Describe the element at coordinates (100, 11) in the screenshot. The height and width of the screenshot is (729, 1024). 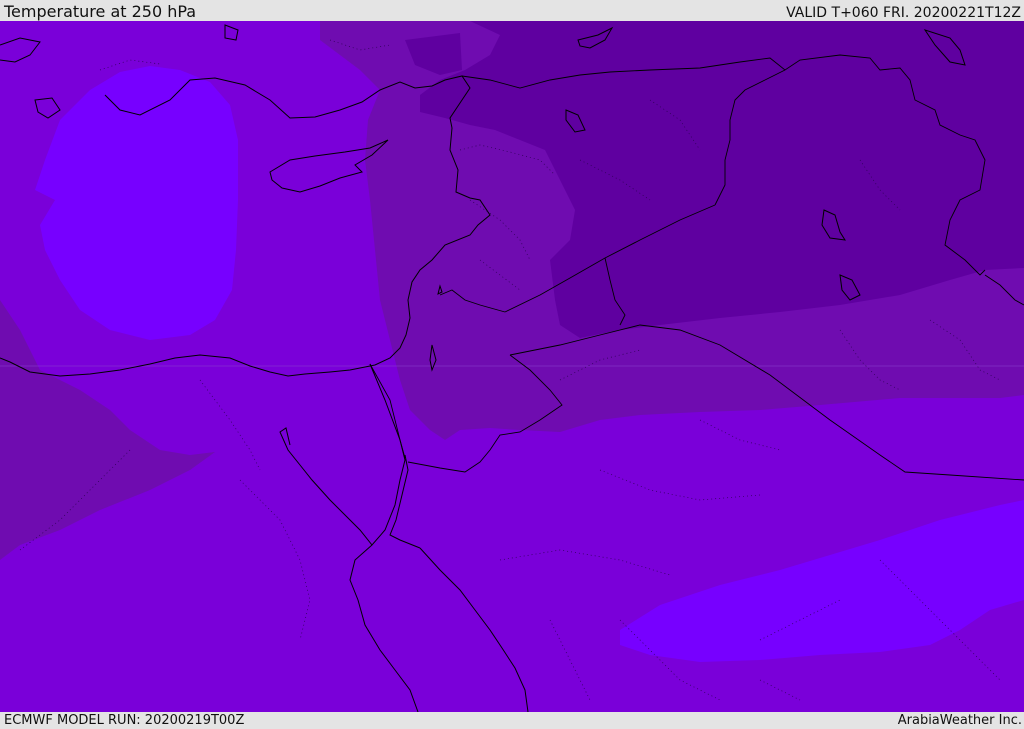
I see `map-title: Temperature at 250 hPa` at that location.